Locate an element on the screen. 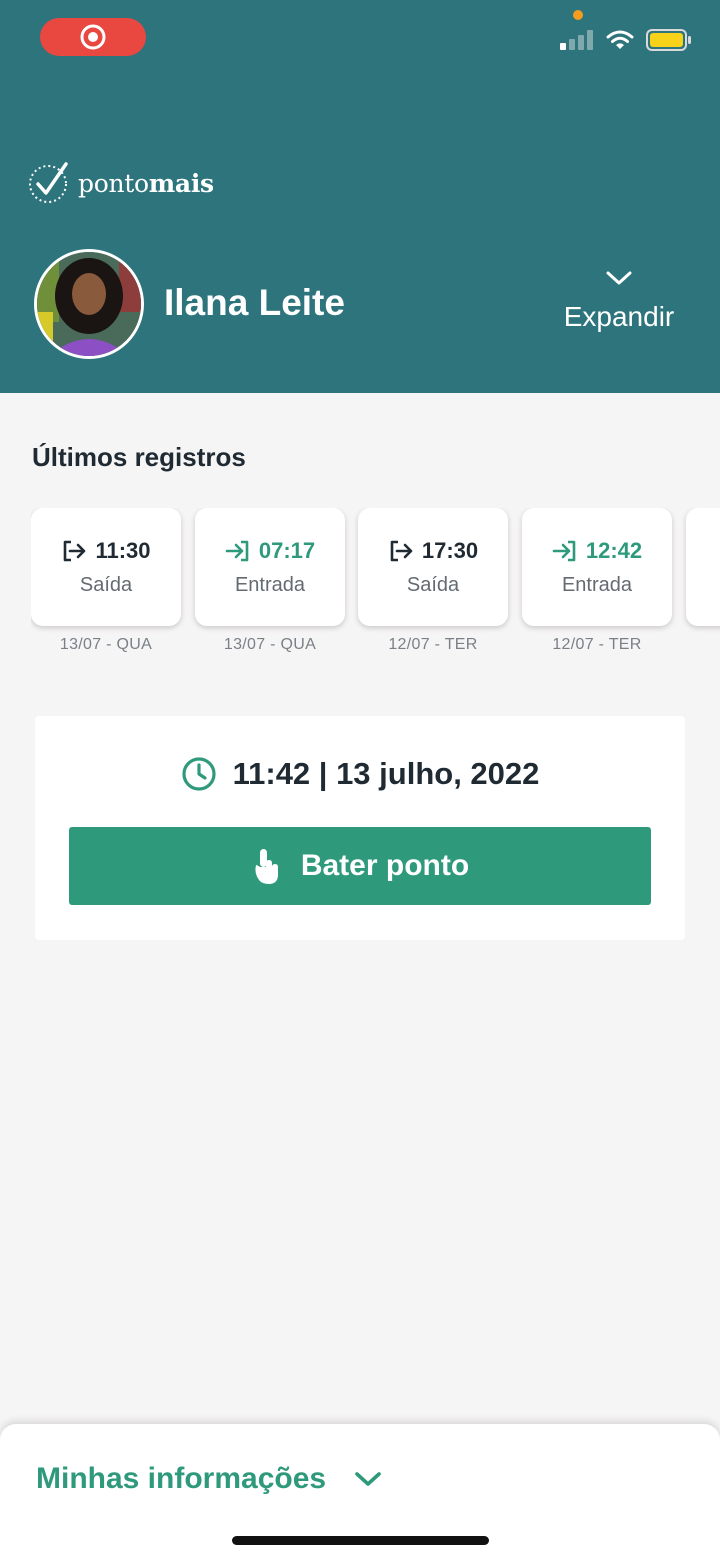 The width and height of the screenshot is (720, 1558). screen-recording-indicator is located at coordinates (93, 37).